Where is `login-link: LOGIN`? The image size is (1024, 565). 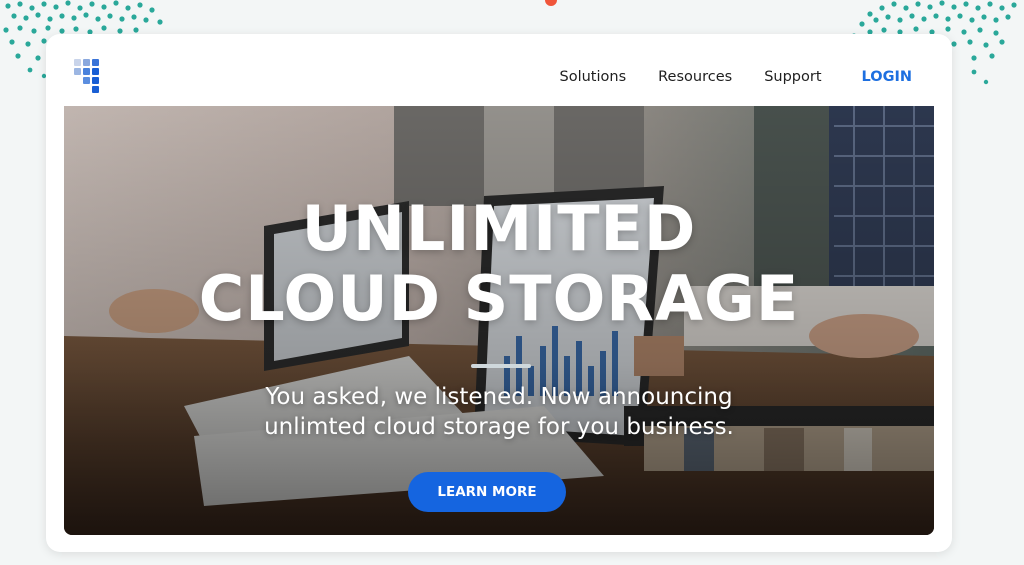 login-link: LOGIN is located at coordinates (887, 77).